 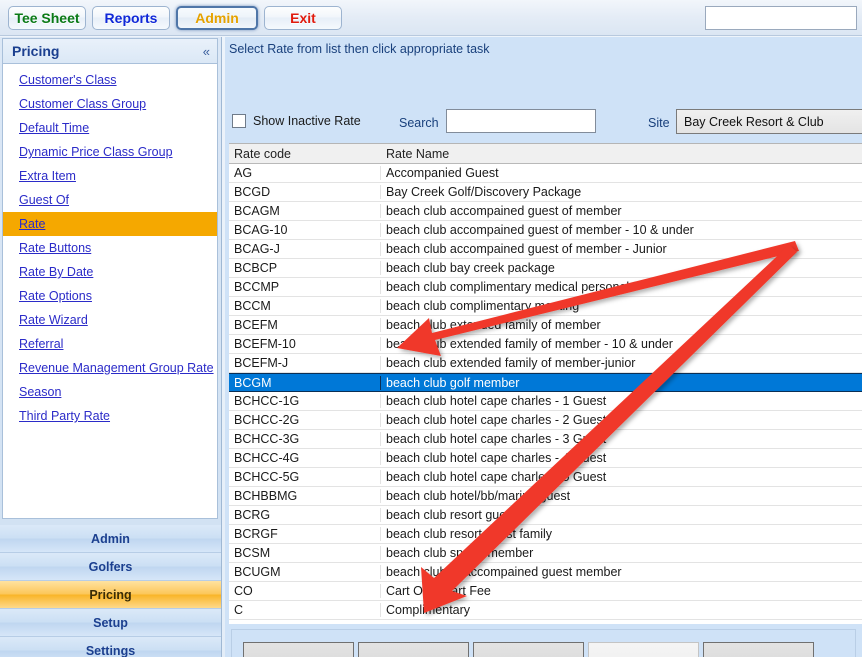 What do you see at coordinates (36, 51) in the screenshot?
I see `sidebar-title: Pricing` at bounding box center [36, 51].